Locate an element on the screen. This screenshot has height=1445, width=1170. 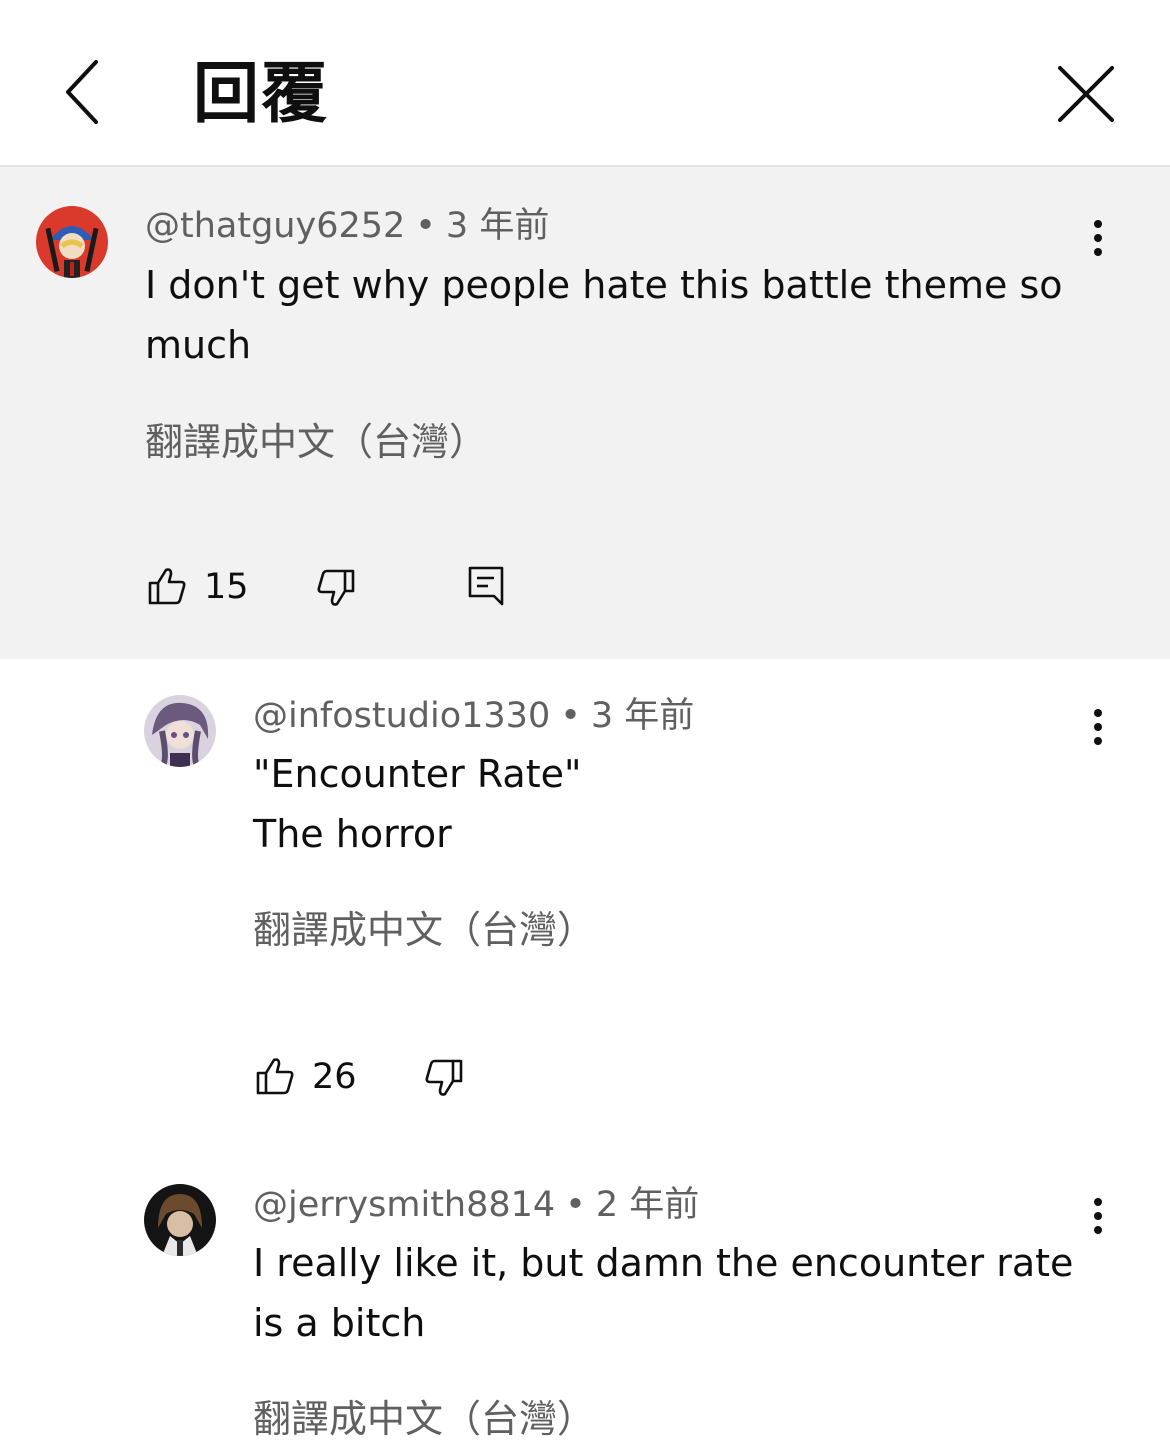
comment-meta: @jerrysmith8814 • 2 年前 is located at coordinates (476, 1205).